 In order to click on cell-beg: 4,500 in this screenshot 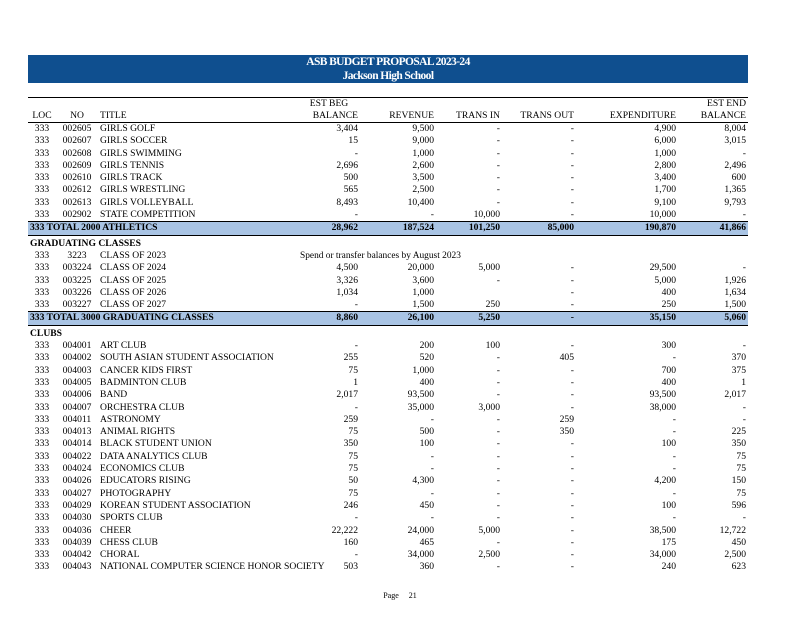, I will do `click(347, 268)`.